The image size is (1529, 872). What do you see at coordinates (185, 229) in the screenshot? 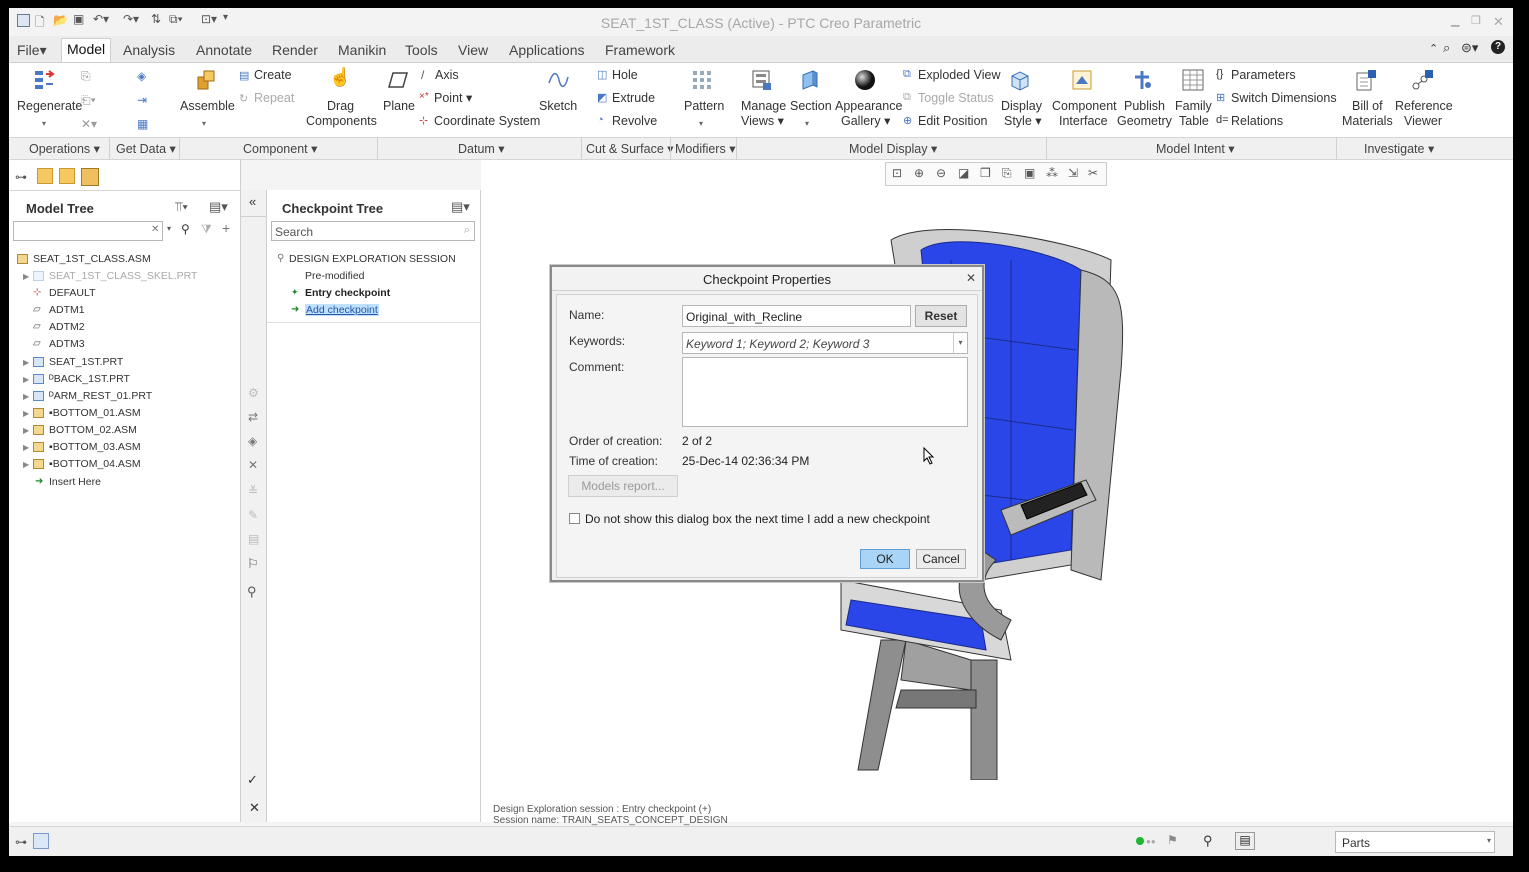
I see `find-icon: ⚲` at bounding box center [185, 229].